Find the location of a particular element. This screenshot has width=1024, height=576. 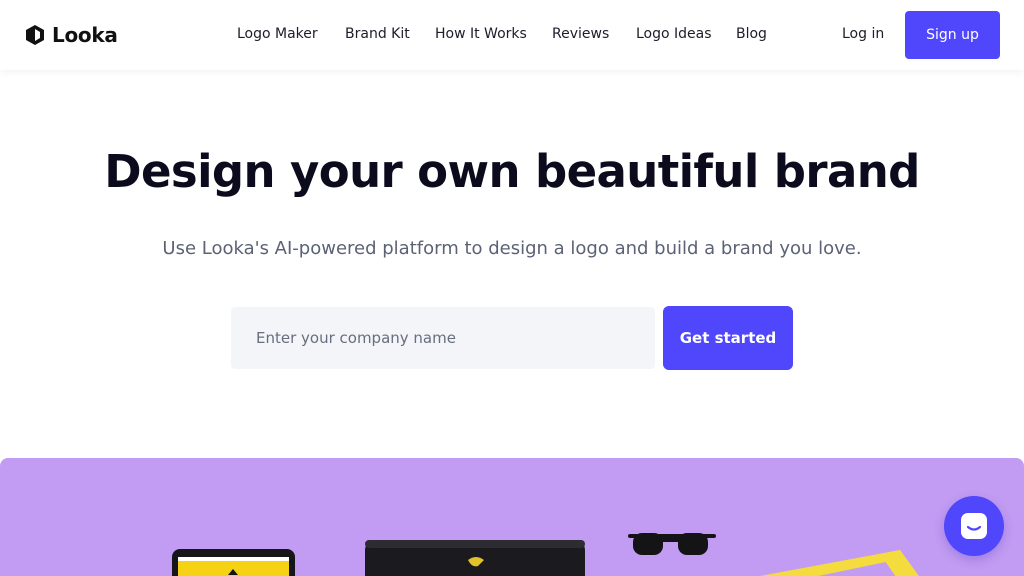

measuring-tape-mockup is located at coordinates (839, 563).